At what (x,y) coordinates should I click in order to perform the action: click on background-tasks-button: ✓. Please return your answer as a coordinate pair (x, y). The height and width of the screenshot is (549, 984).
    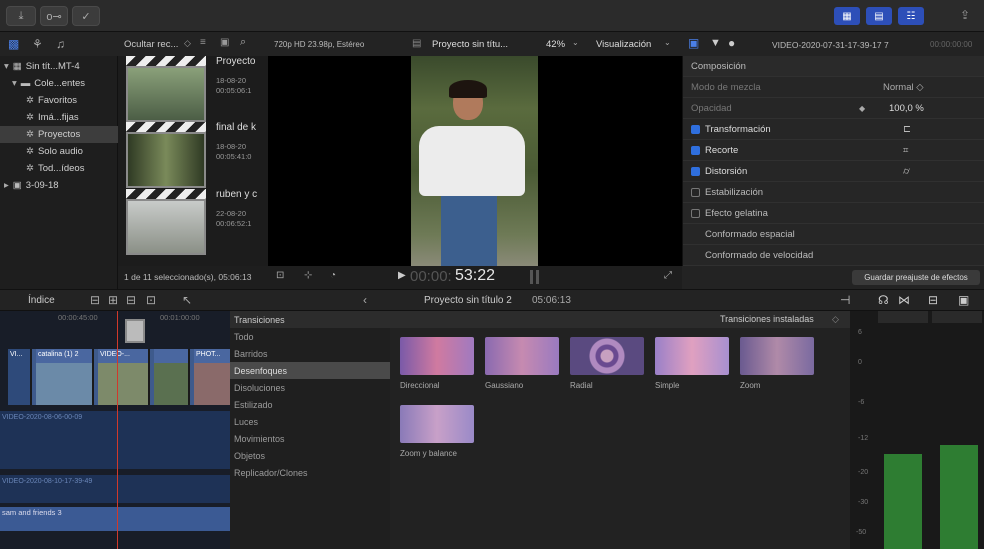
    Looking at the image, I should click on (86, 16).